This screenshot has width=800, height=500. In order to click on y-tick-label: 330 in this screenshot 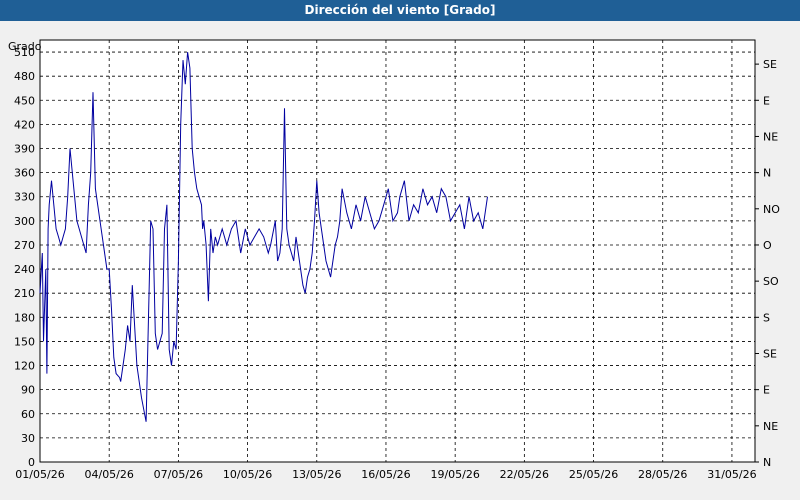, I will do `click(24, 197)`.